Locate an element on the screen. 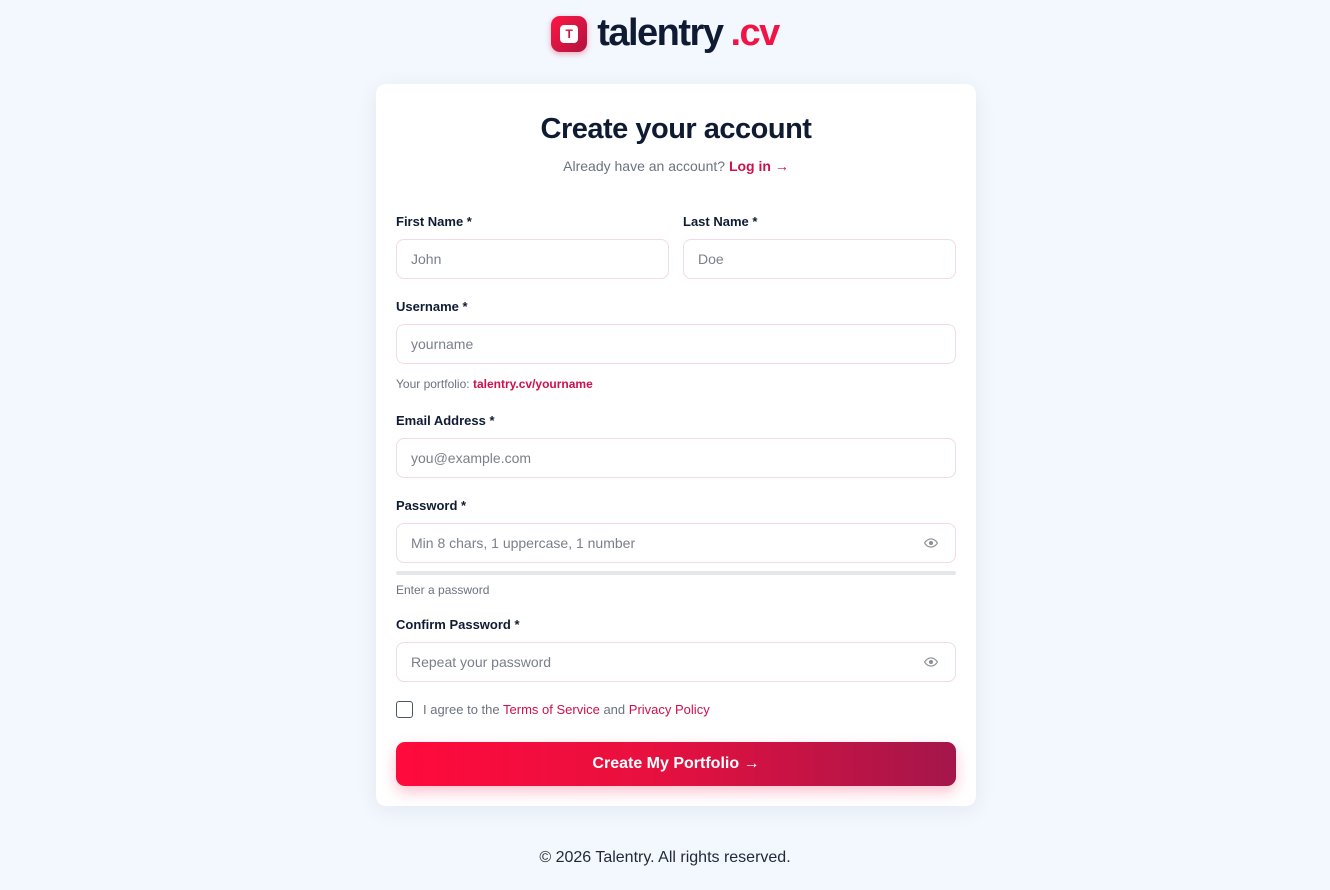  footer-copyright: © 2026 Talentry. All rights reserved. is located at coordinates (665, 857).